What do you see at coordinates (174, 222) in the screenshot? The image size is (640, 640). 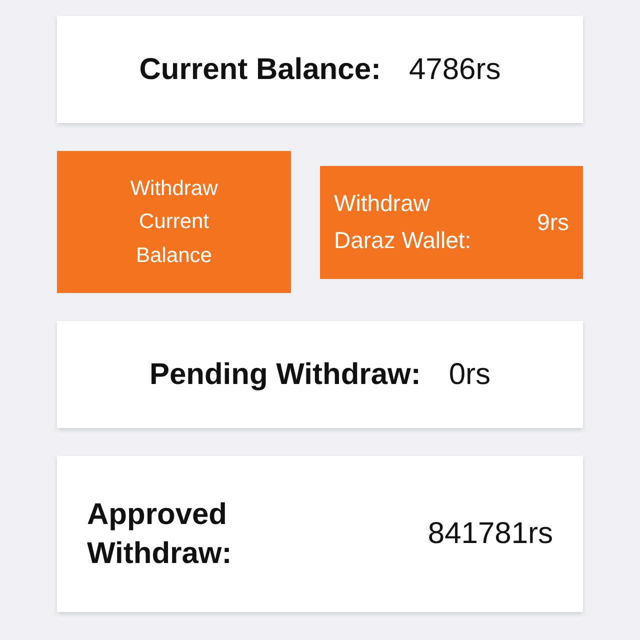 I see `withdraw-balance-button: Withdraw Current Balance` at bounding box center [174, 222].